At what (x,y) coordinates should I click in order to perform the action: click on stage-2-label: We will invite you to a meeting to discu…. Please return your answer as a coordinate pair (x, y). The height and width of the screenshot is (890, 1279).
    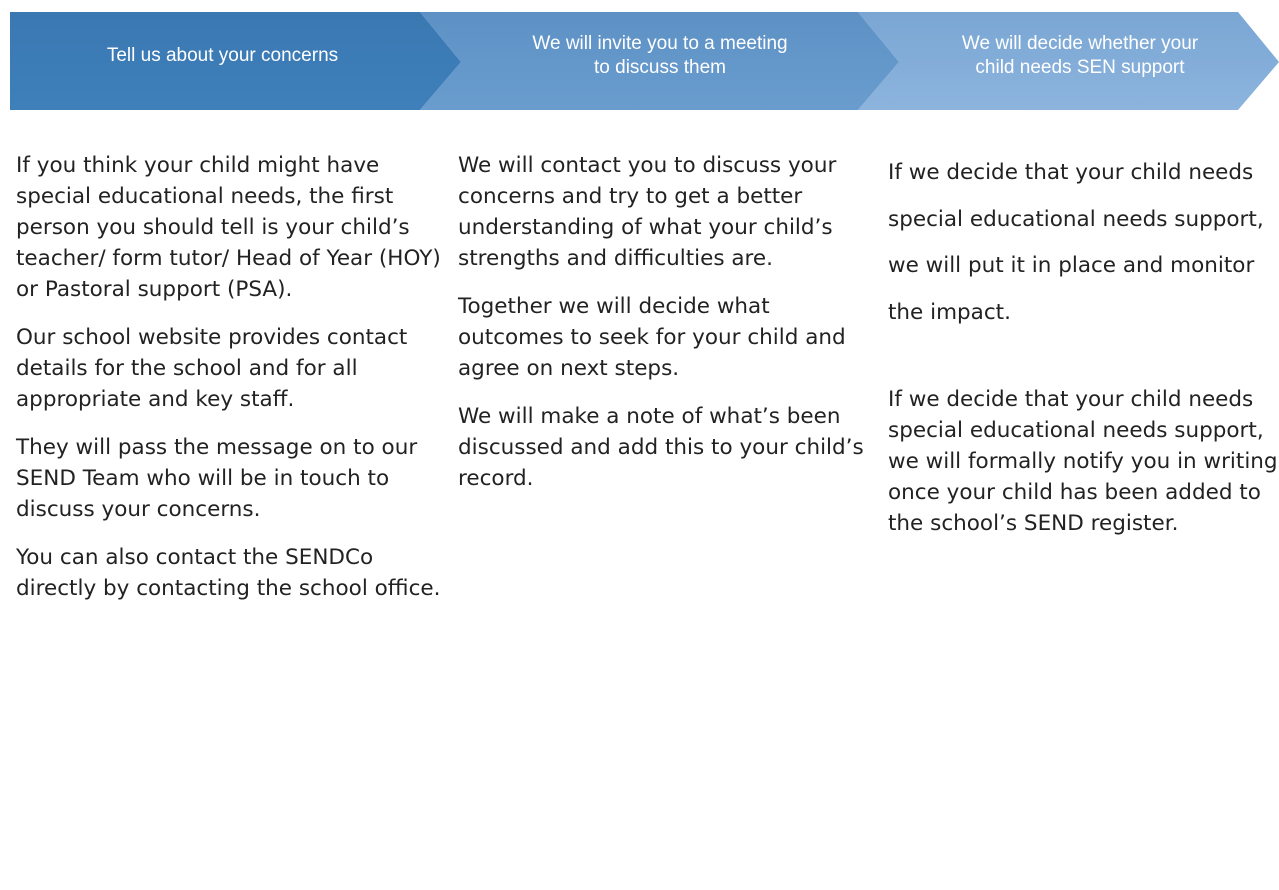
    Looking at the image, I should click on (660, 55).